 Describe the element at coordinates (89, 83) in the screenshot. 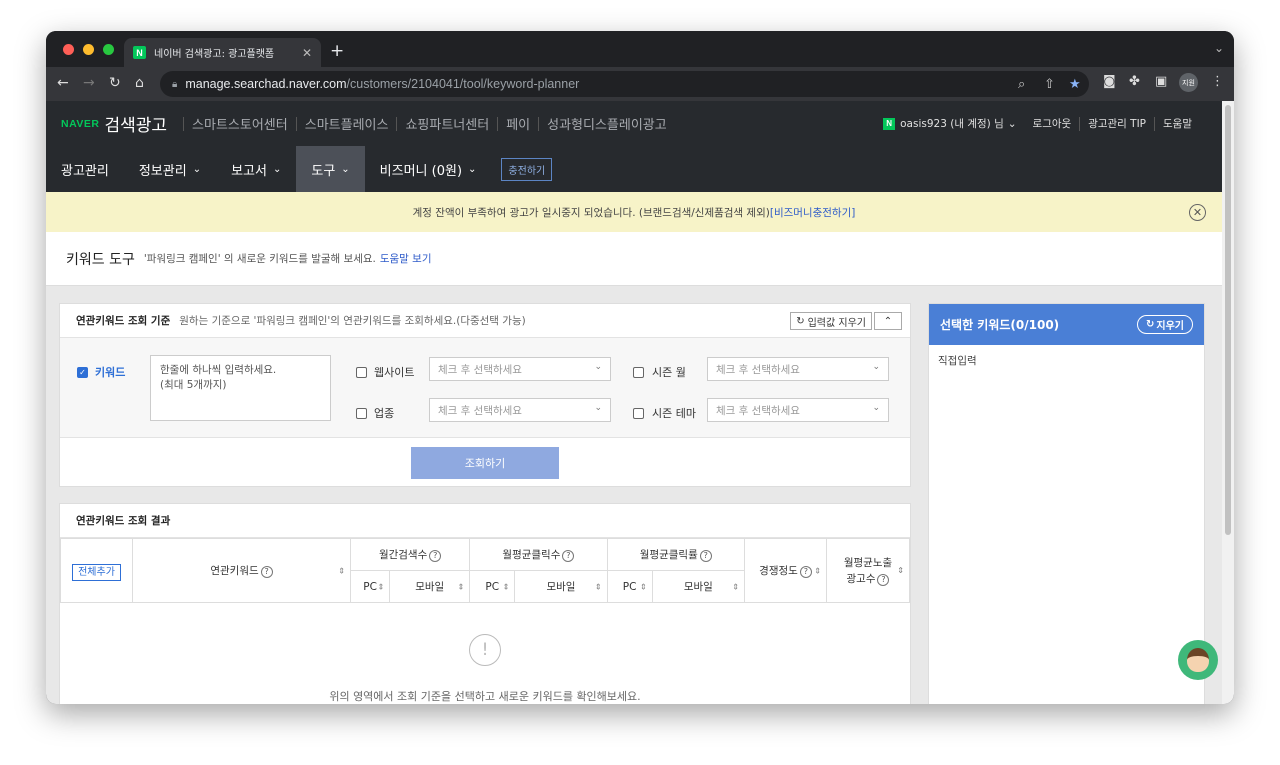

I see `forward-icon: →` at that location.